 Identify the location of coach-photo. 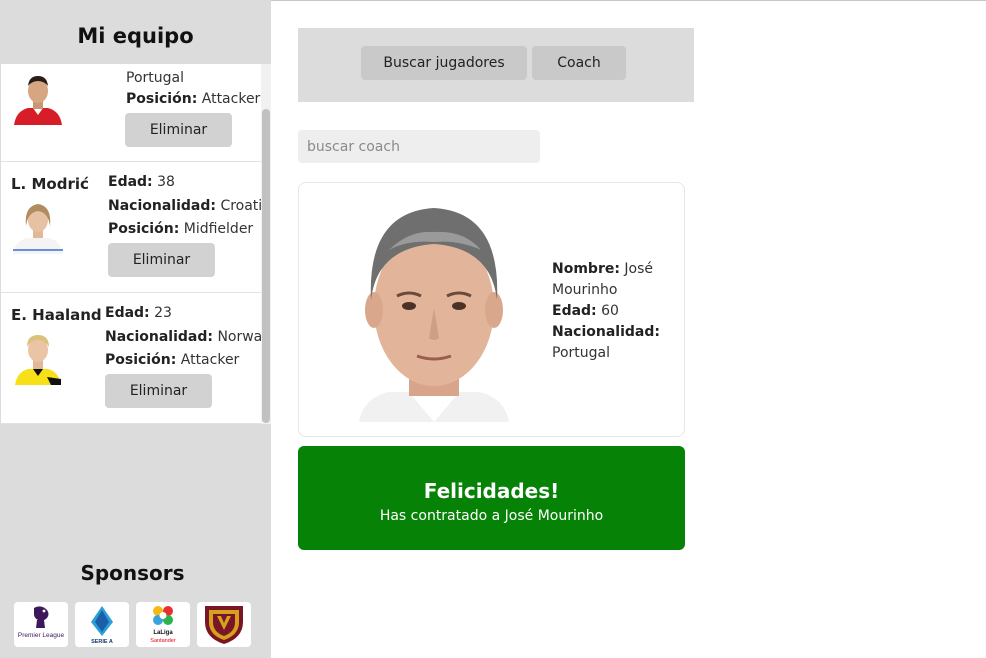
(434, 311).